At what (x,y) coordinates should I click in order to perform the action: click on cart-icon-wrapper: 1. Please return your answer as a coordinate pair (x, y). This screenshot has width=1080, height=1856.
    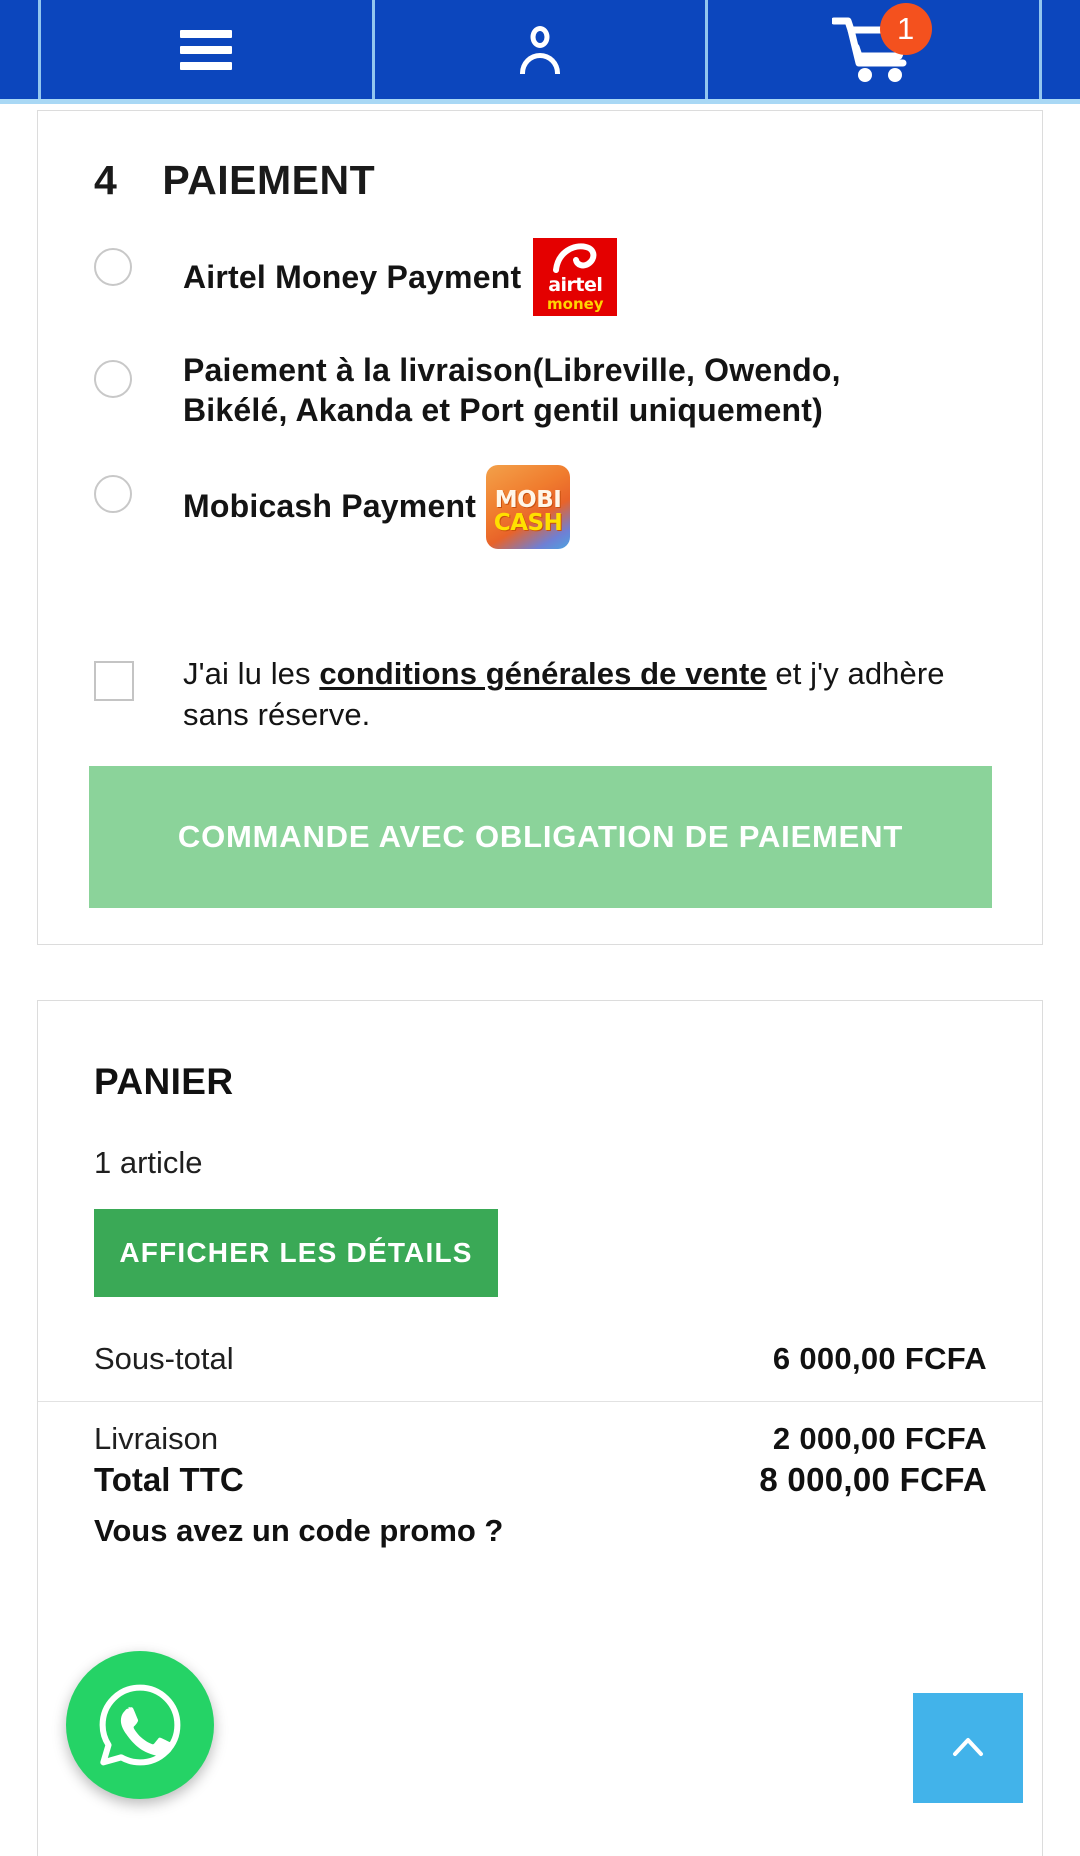
    Looking at the image, I should click on (881, 42).